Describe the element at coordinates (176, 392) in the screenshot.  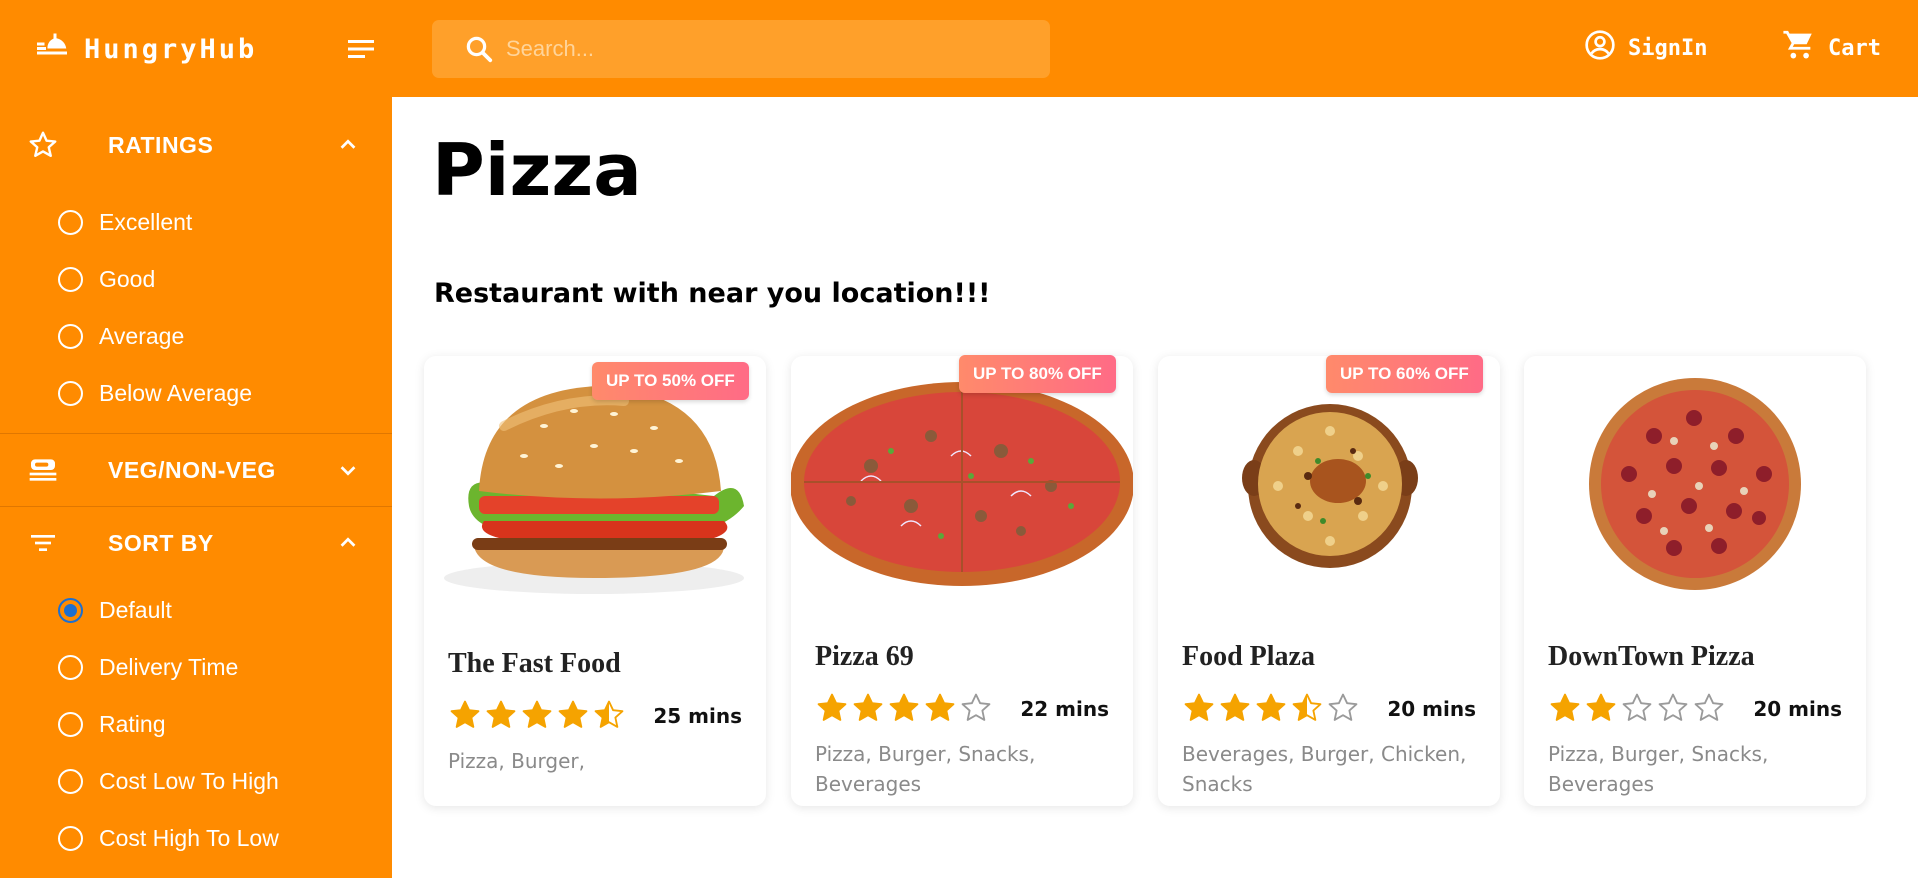
I see `option-label: Below Average` at that location.